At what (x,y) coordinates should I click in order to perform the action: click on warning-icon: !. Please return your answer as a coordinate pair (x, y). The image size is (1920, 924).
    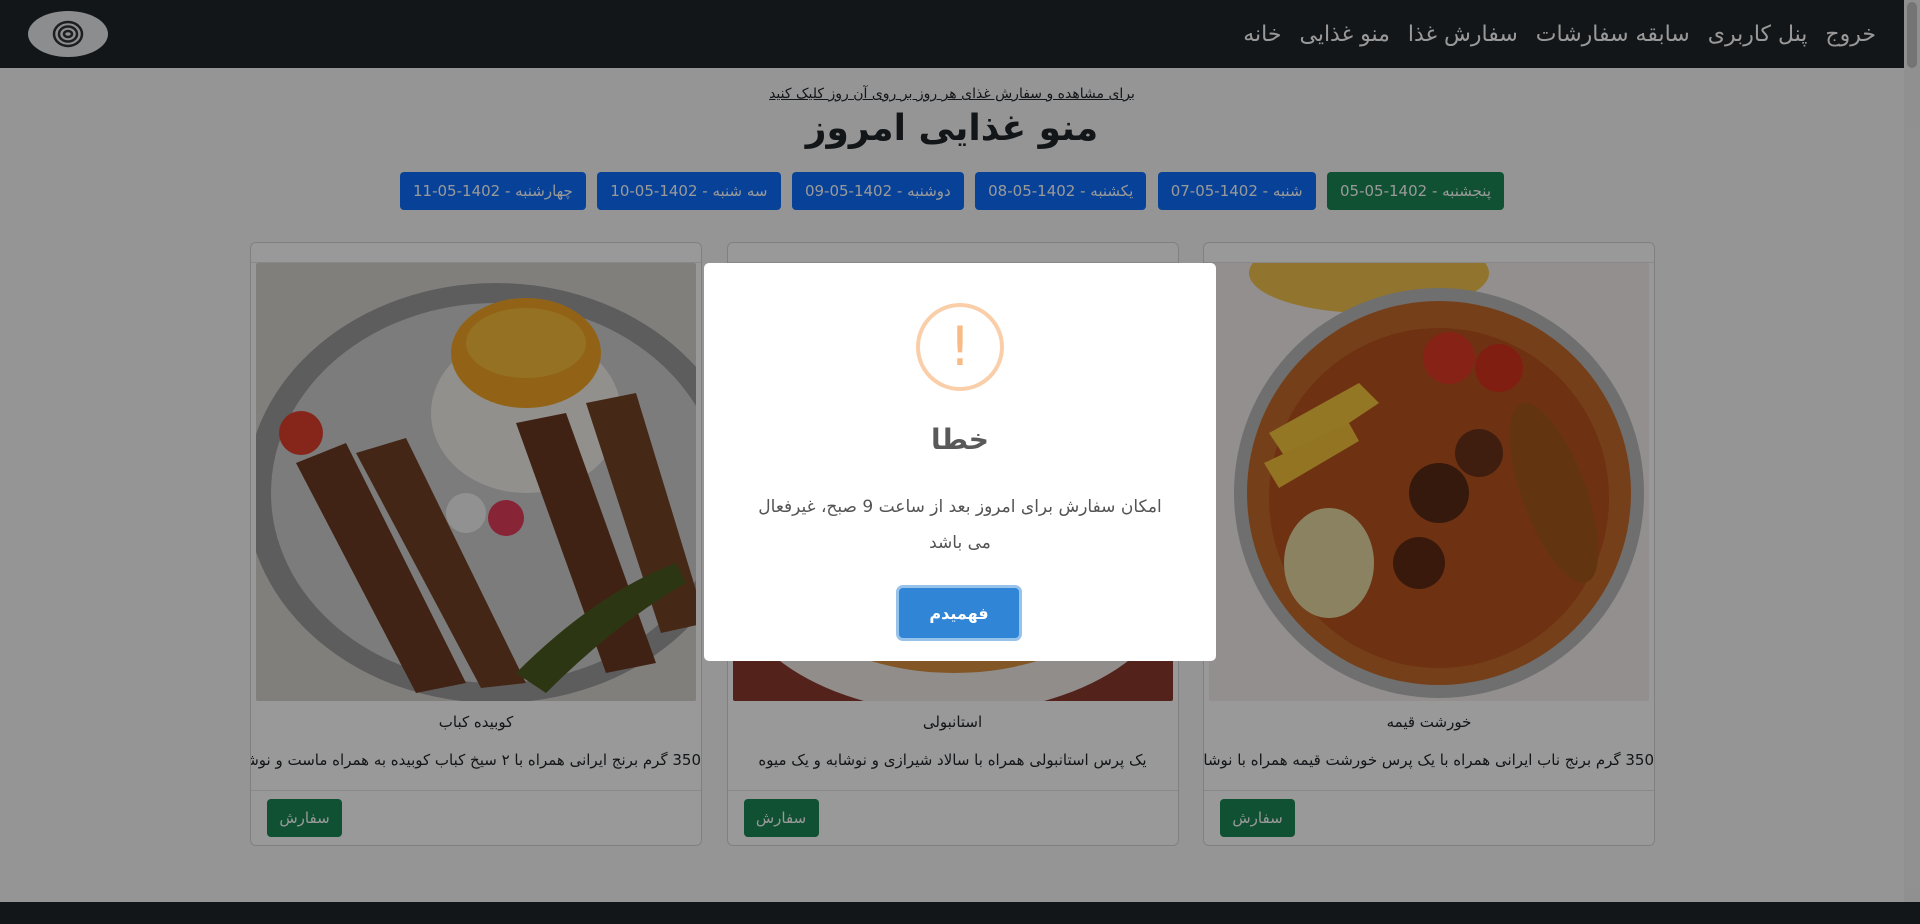
    Looking at the image, I should click on (960, 347).